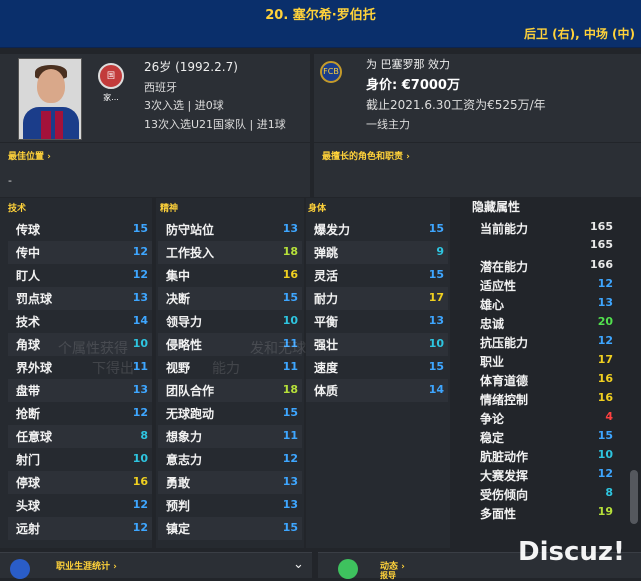  I want to click on attribute-value: 14, so click(436, 389).